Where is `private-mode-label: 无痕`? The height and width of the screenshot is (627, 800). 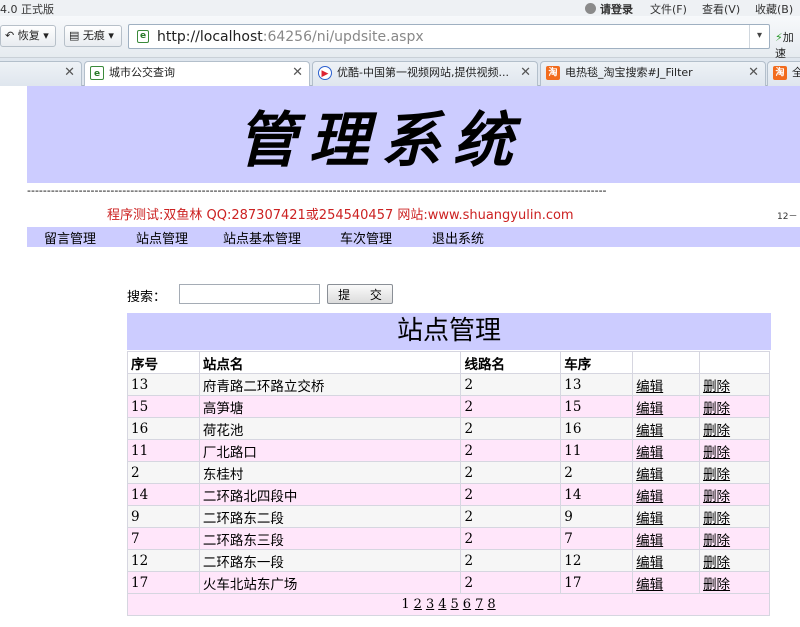
private-mode-label: 无痕 is located at coordinates (93, 35).